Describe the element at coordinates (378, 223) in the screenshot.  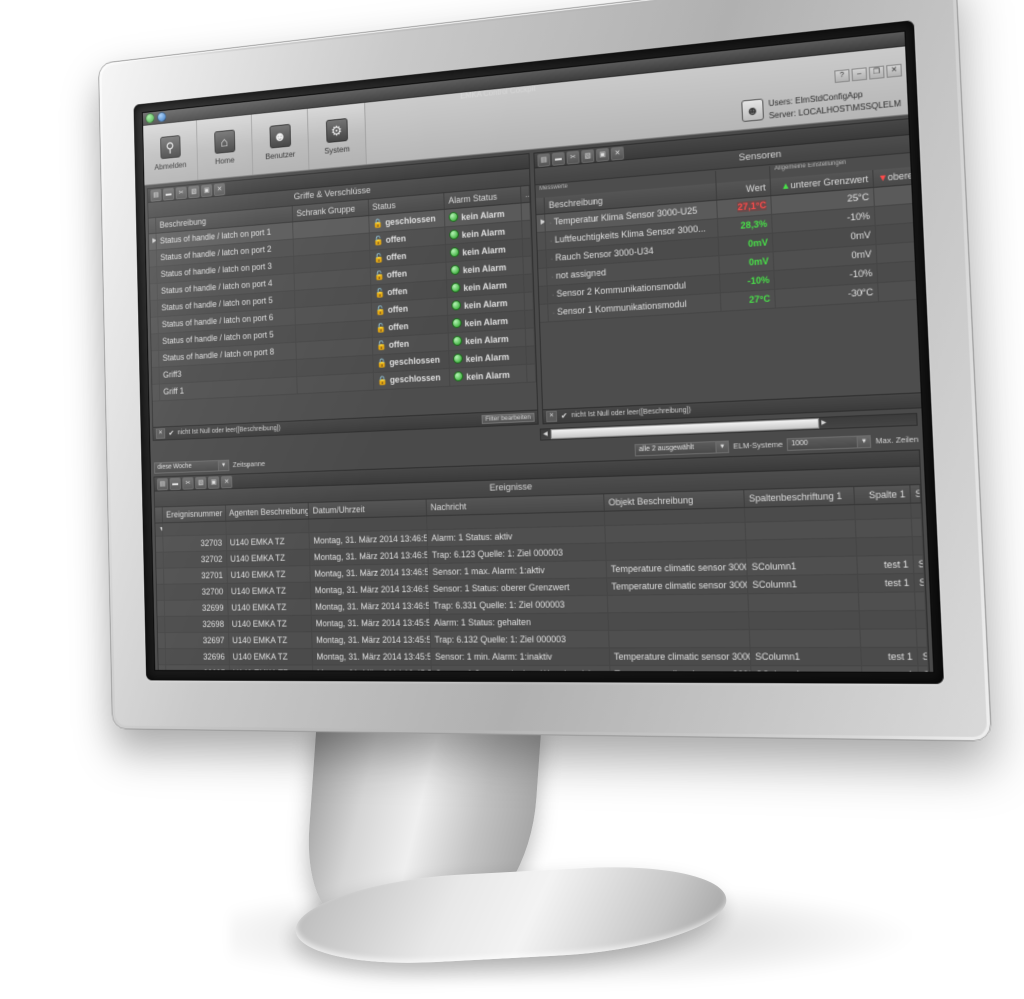
I see `lock-icon: 🔒` at that location.